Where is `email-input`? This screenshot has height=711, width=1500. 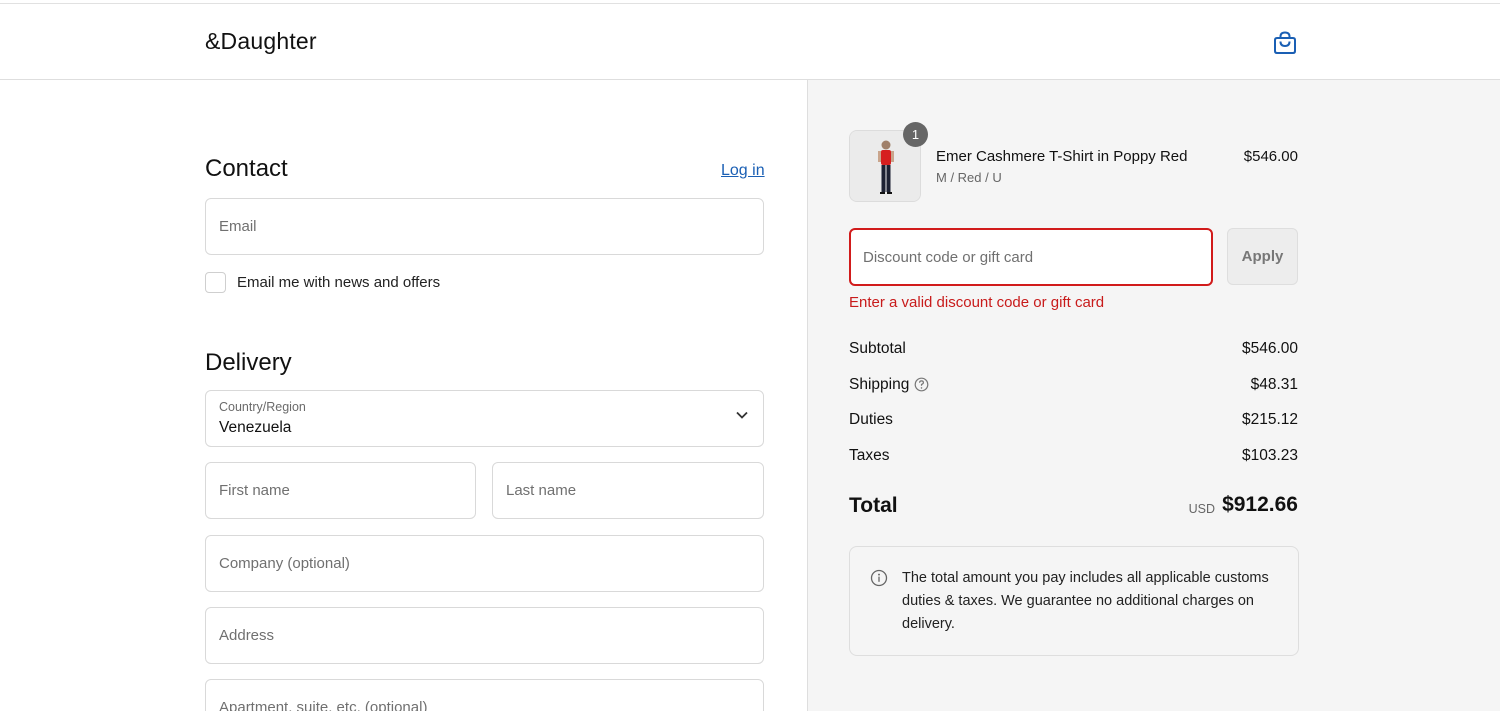
email-input is located at coordinates (484, 226).